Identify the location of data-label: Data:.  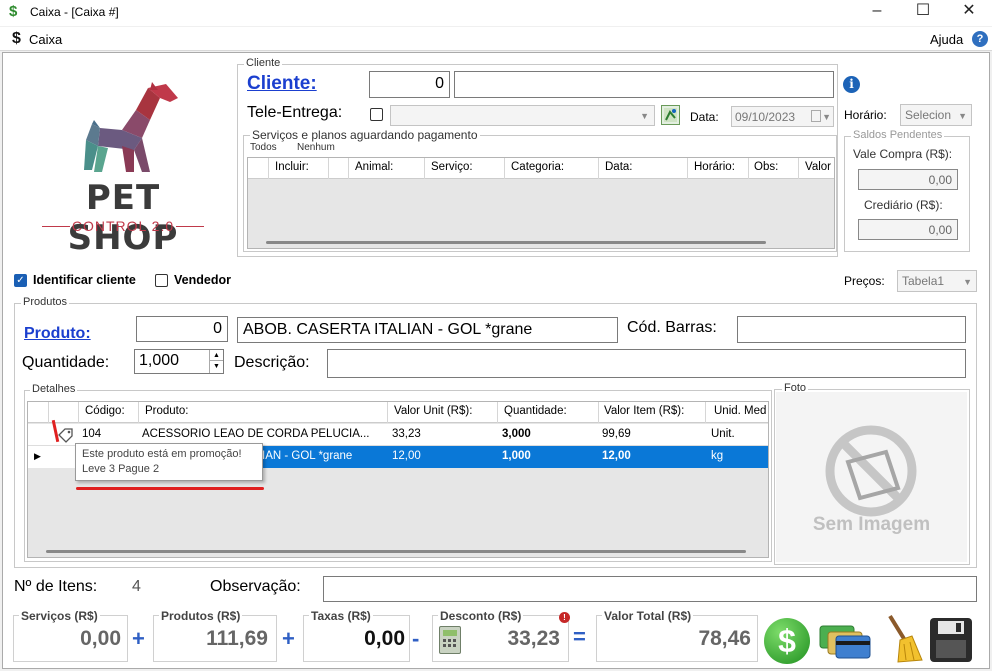
(704, 117).